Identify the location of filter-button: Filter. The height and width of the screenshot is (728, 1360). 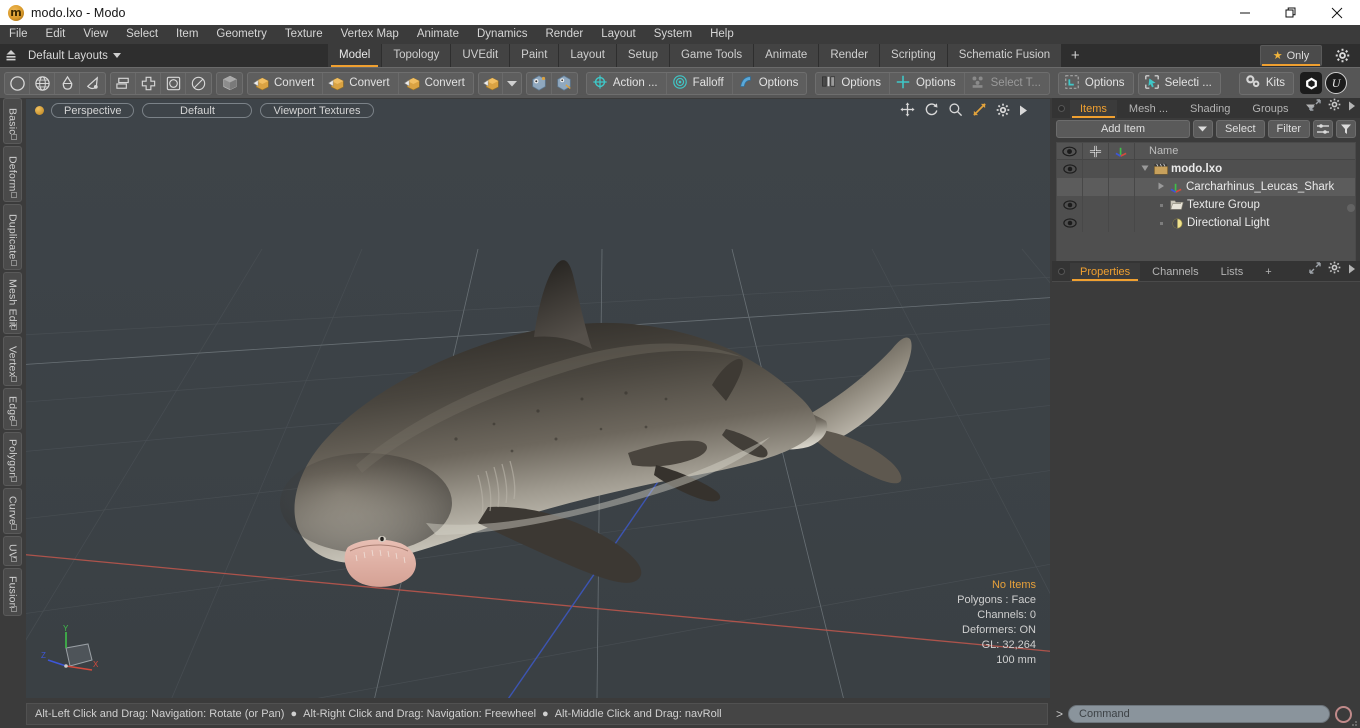
(1288, 129).